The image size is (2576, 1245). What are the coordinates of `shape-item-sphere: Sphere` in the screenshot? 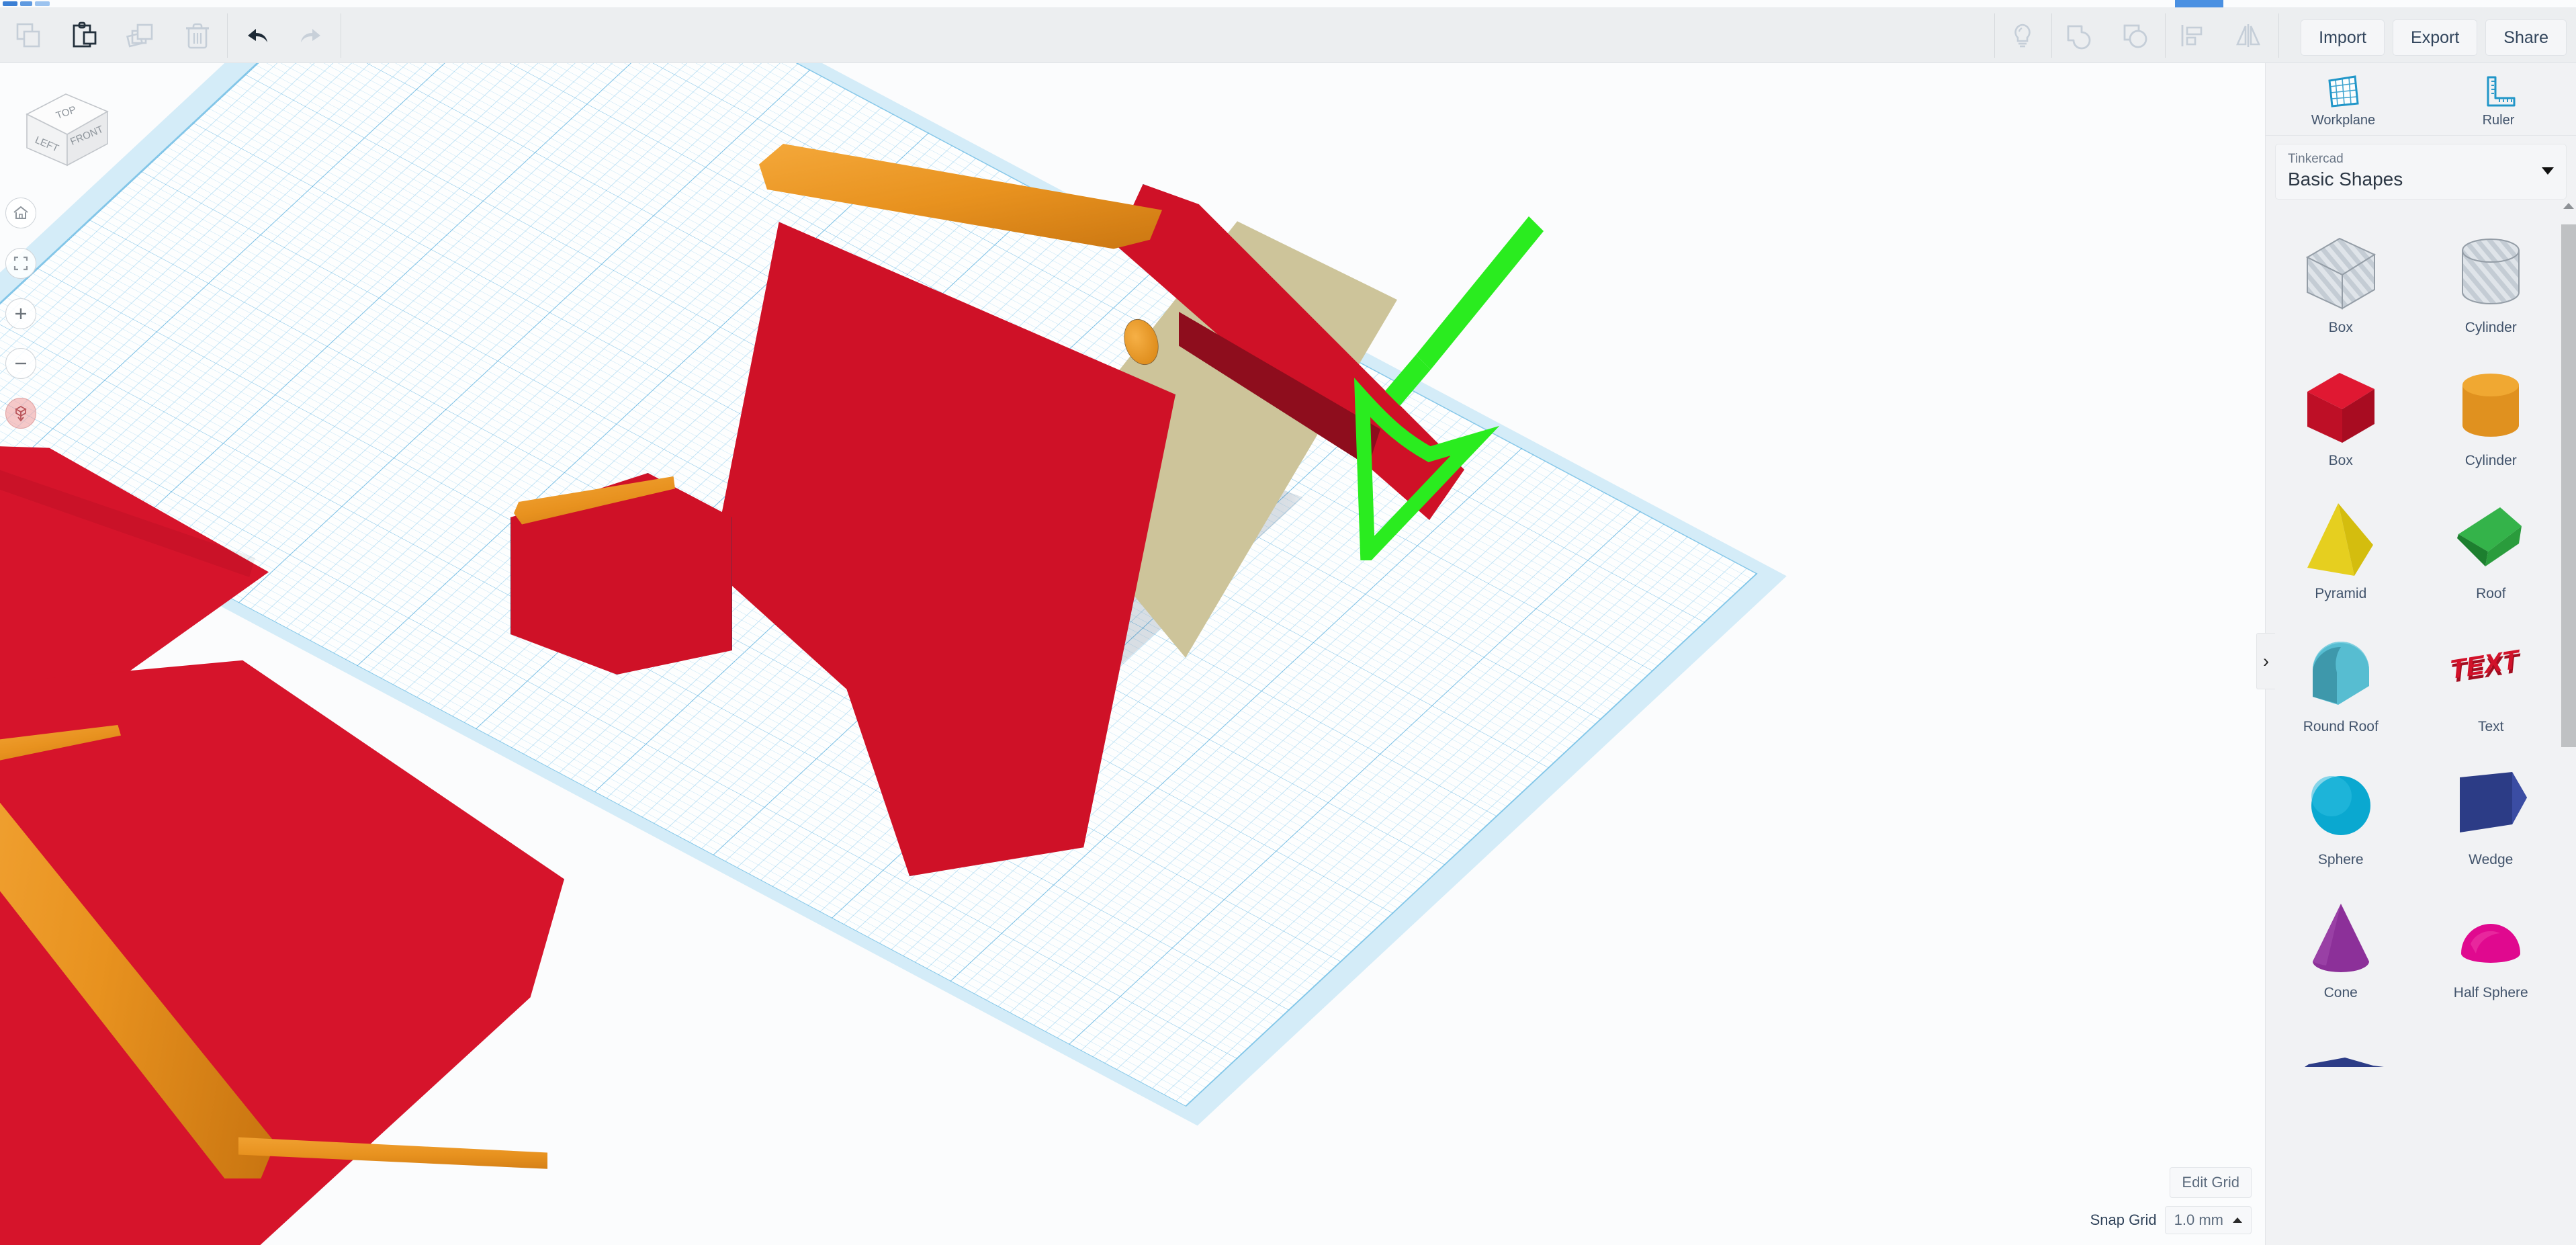 It's located at (2341, 823).